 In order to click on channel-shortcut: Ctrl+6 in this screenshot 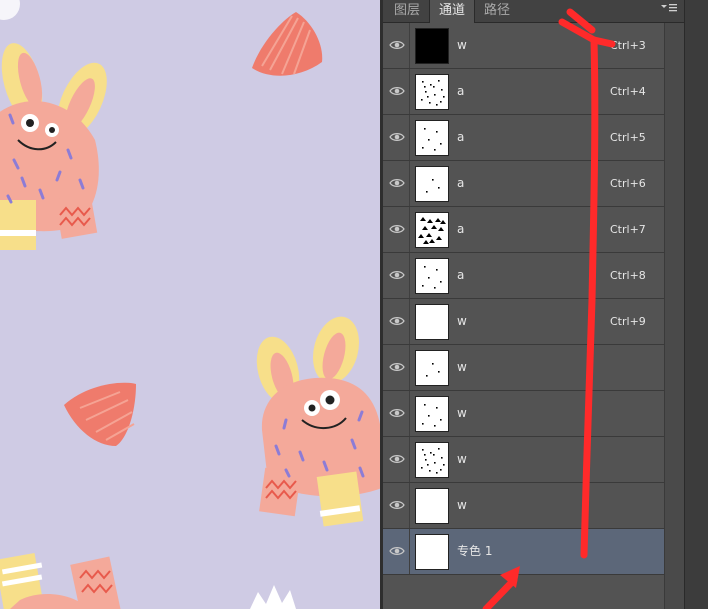, I will do `click(628, 183)`.